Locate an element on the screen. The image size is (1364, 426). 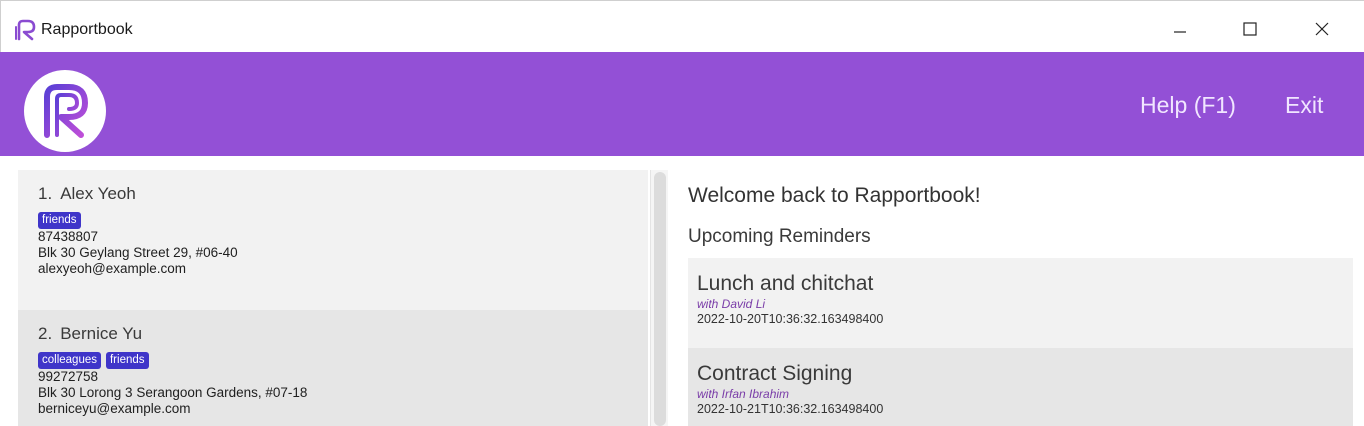
person-name-row: 1. Alex Yeoh is located at coordinates (343, 194).